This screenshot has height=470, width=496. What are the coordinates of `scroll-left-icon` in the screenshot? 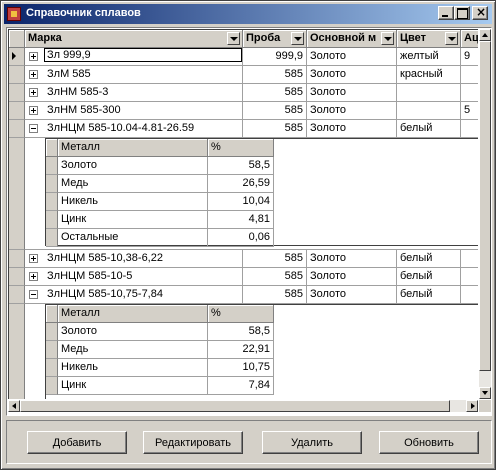 It's located at (14, 406).